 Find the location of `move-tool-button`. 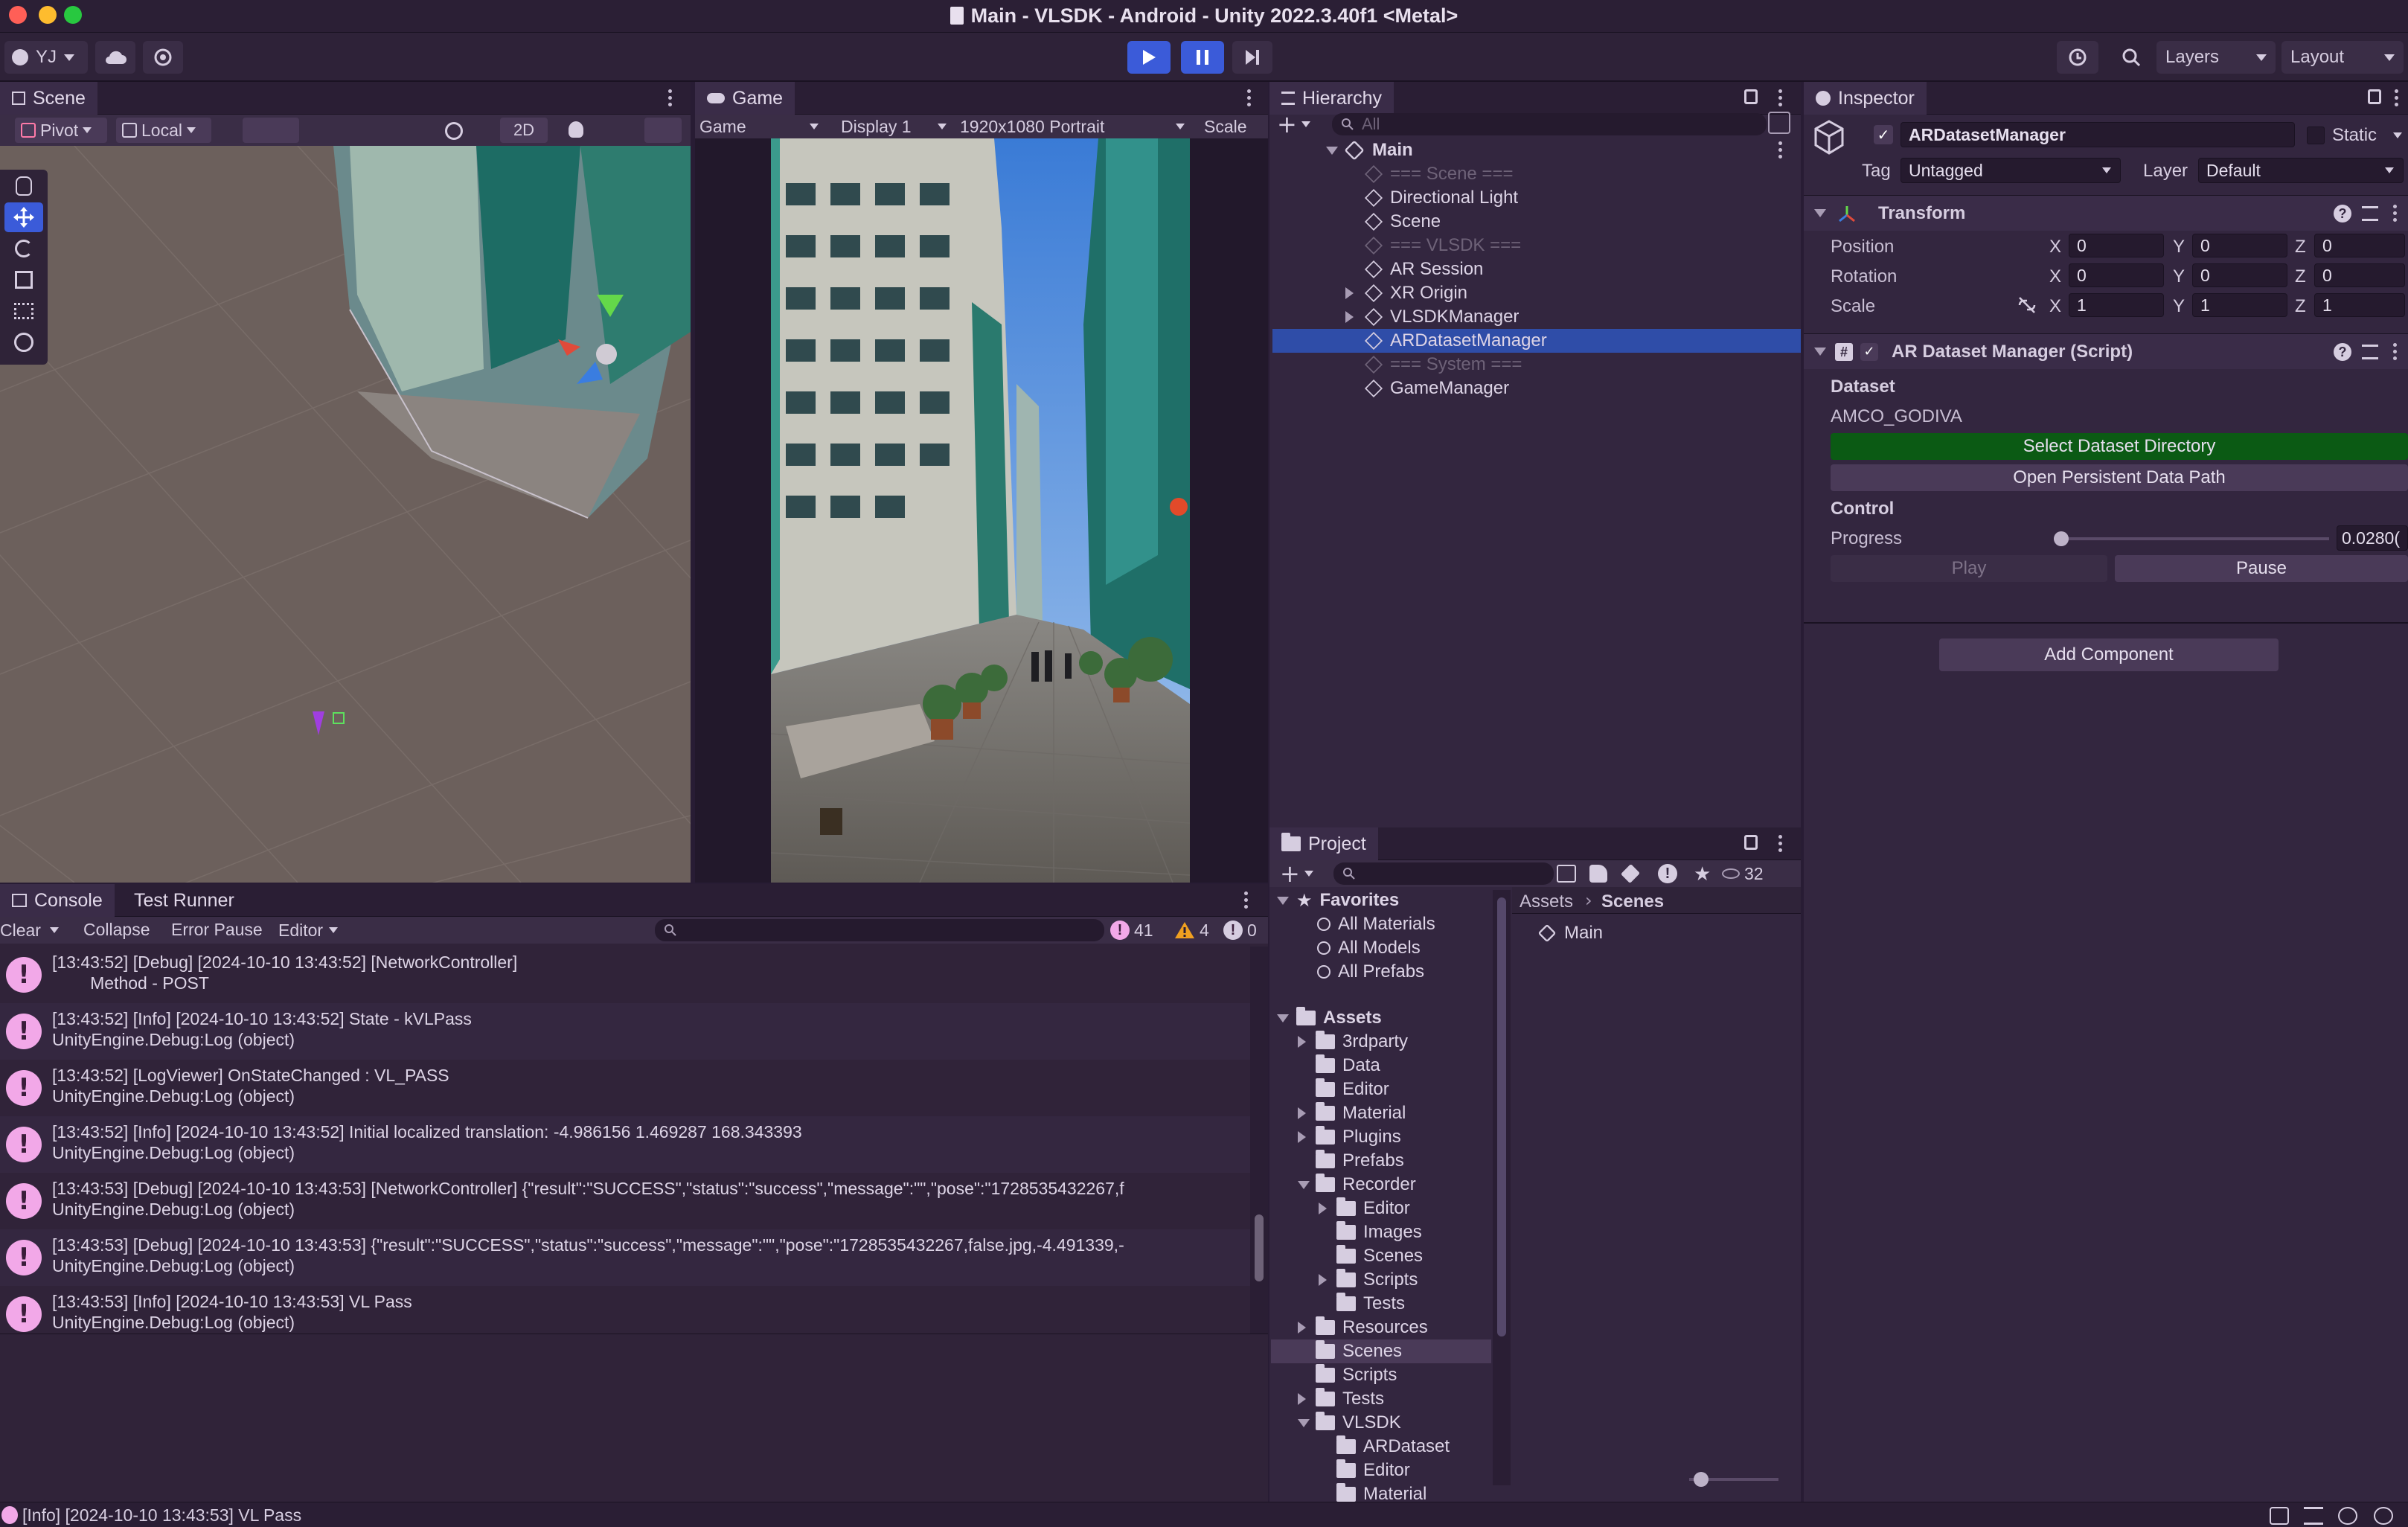

move-tool-button is located at coordinates (23, 217).